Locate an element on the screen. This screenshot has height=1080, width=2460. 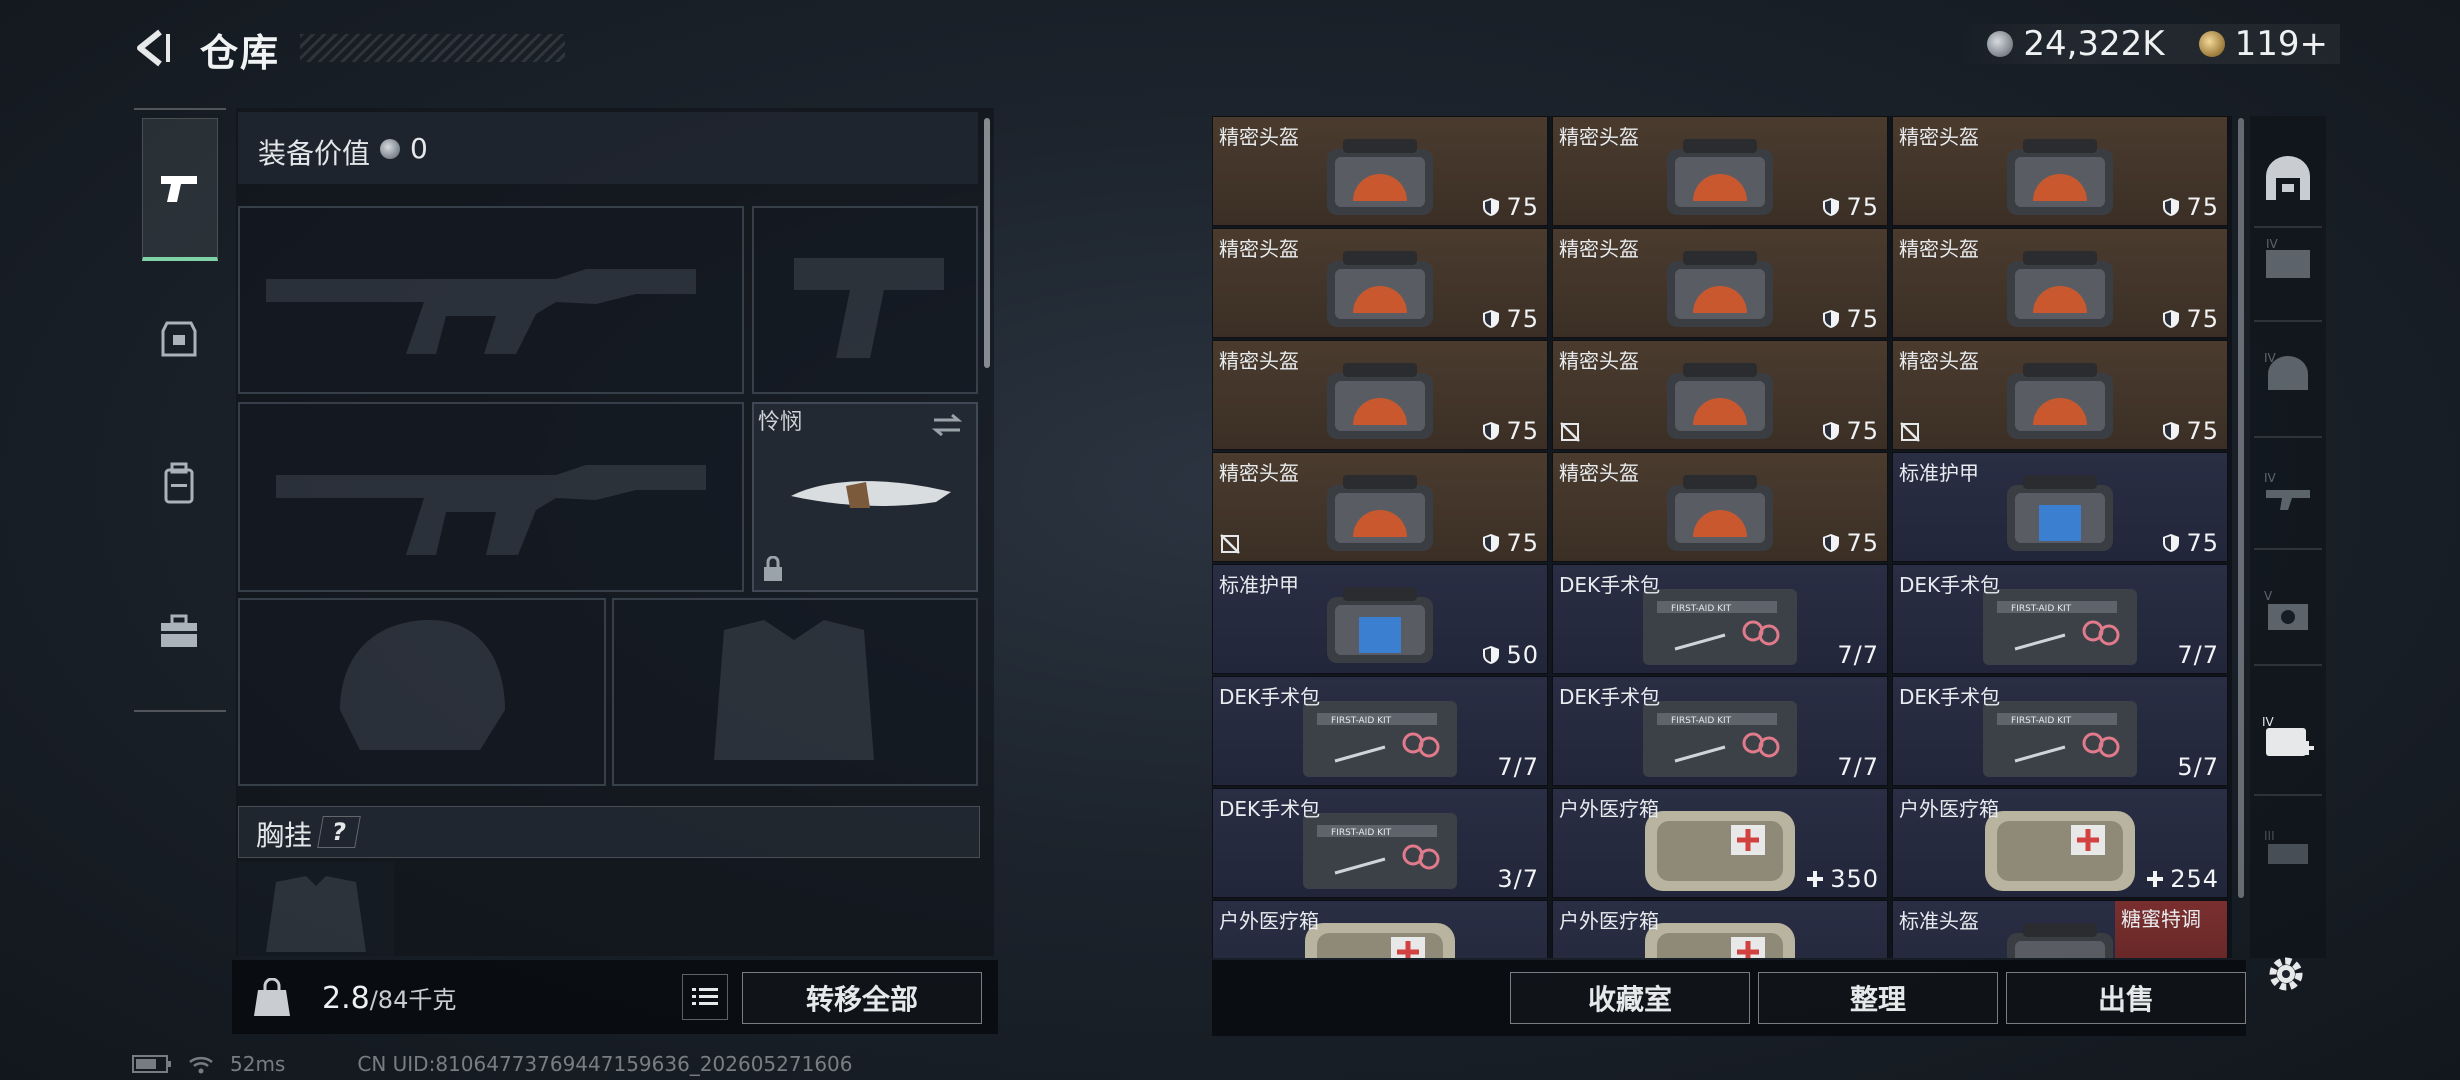
helmet-slot is located at coordinates (422, 692).